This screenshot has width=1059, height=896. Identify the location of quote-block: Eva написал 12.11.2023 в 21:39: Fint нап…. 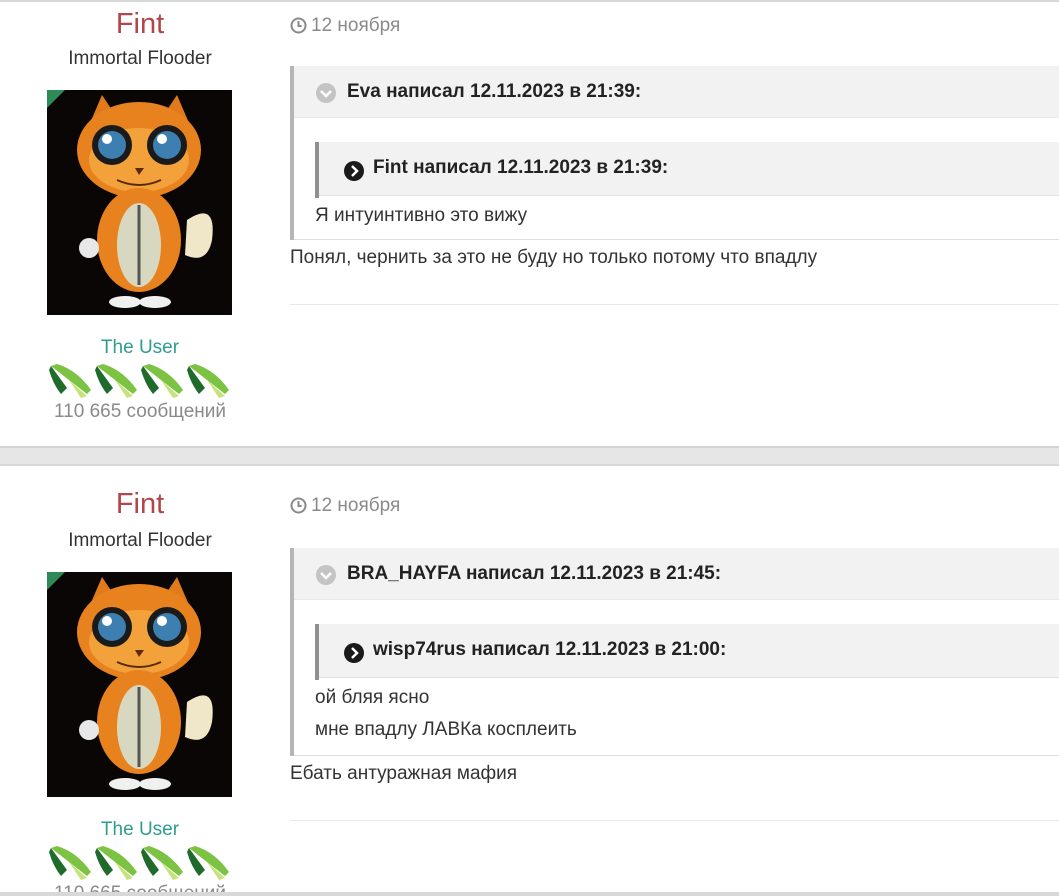
(674, 153).